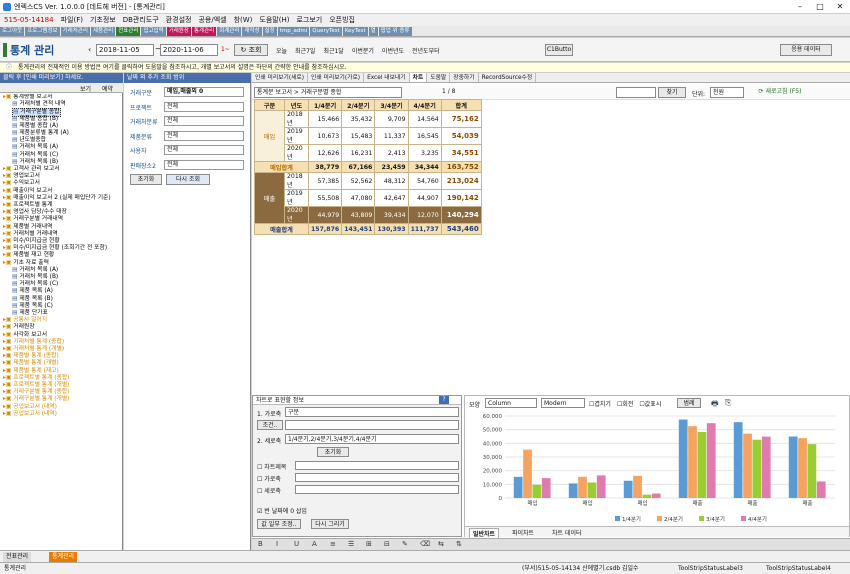 Image resolution: width=850 pixels, height=574 pixels. I want to click on chart-opt-2: ☐값표시, so click(650, 404).